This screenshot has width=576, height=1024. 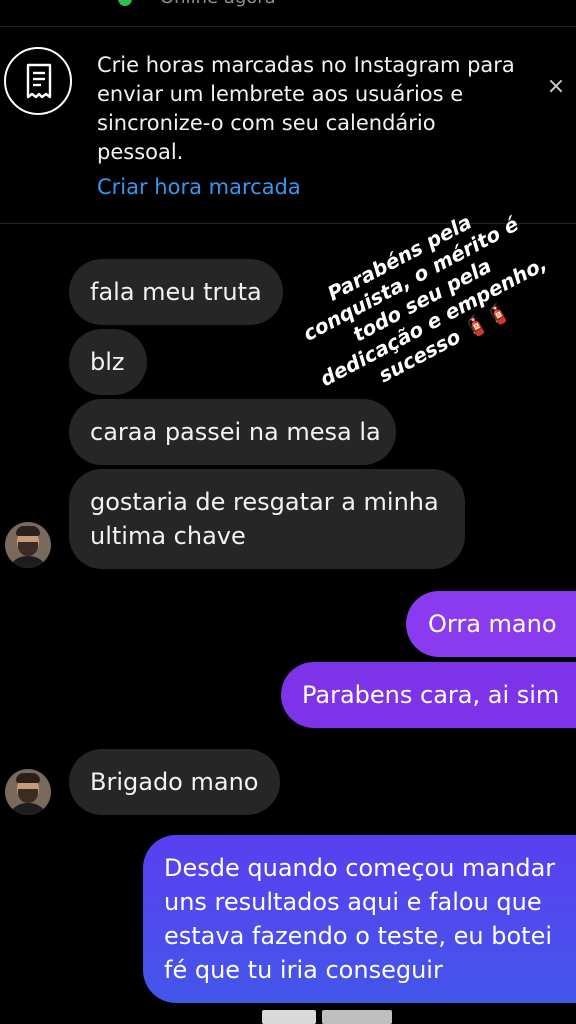 What do you see at coordinates (218, 4) in the screenshot?
I see `online-status: Online agora` at bounding box center [218, 4].